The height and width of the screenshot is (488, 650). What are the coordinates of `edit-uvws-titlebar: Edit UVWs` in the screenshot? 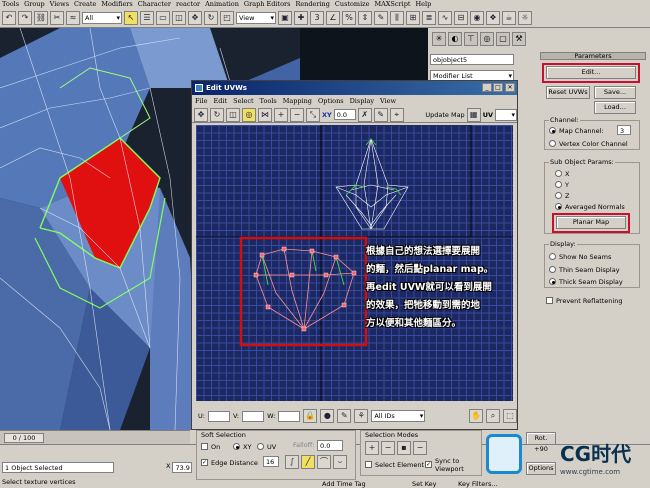 It's located at (354, 88).